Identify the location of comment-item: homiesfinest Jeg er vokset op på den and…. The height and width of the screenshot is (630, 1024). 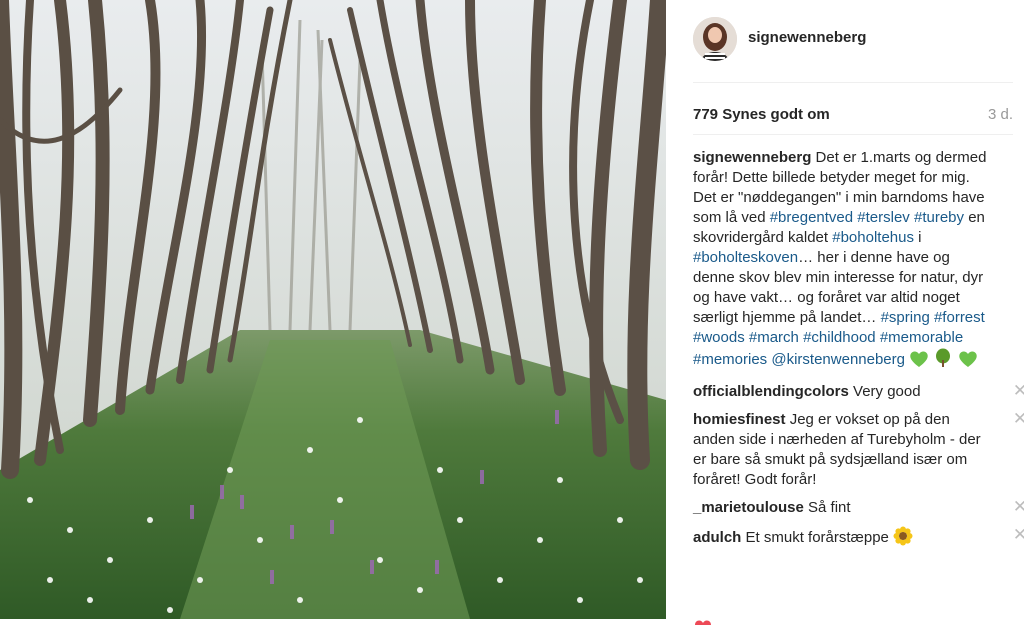
(858, 450).